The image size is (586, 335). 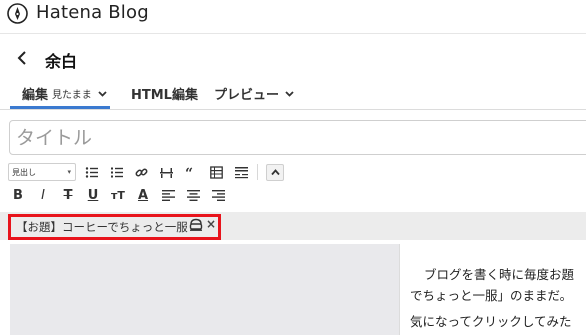 What do you see at coordinates (275, 172) in the screenshot?
I see `collapse-icon` at bounding box center [275, 172].